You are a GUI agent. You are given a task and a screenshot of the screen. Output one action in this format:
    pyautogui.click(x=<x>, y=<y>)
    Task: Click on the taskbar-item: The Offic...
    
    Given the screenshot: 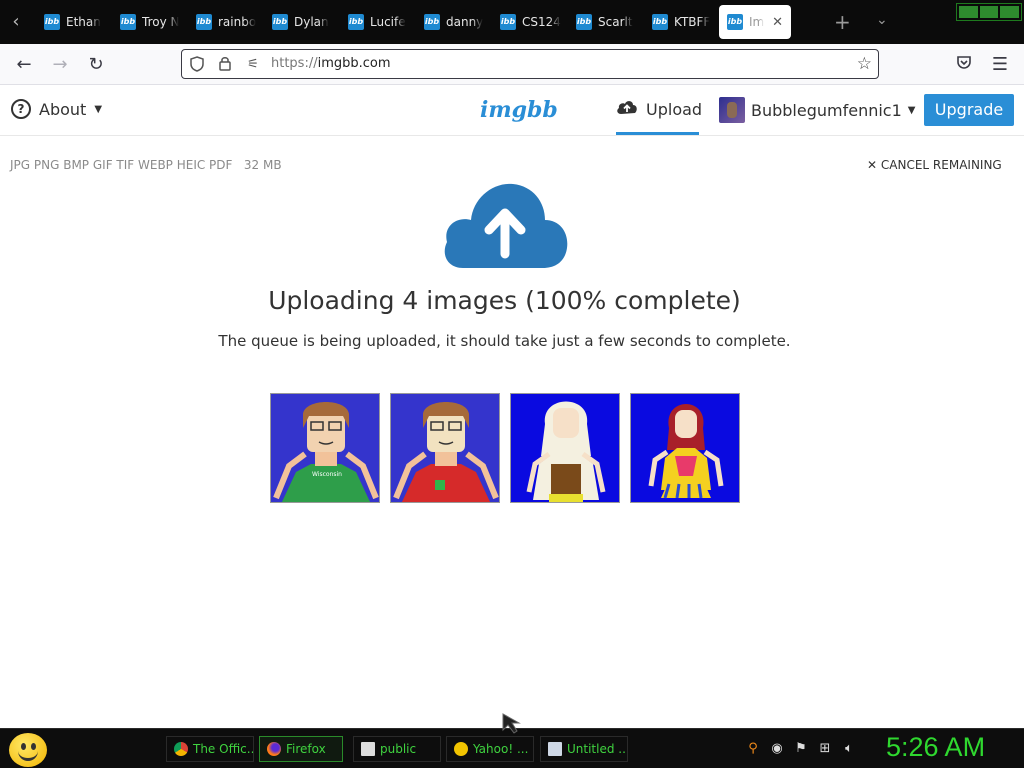 What is the action you would take?
    pyautogui.click(x=210, y=749)
    